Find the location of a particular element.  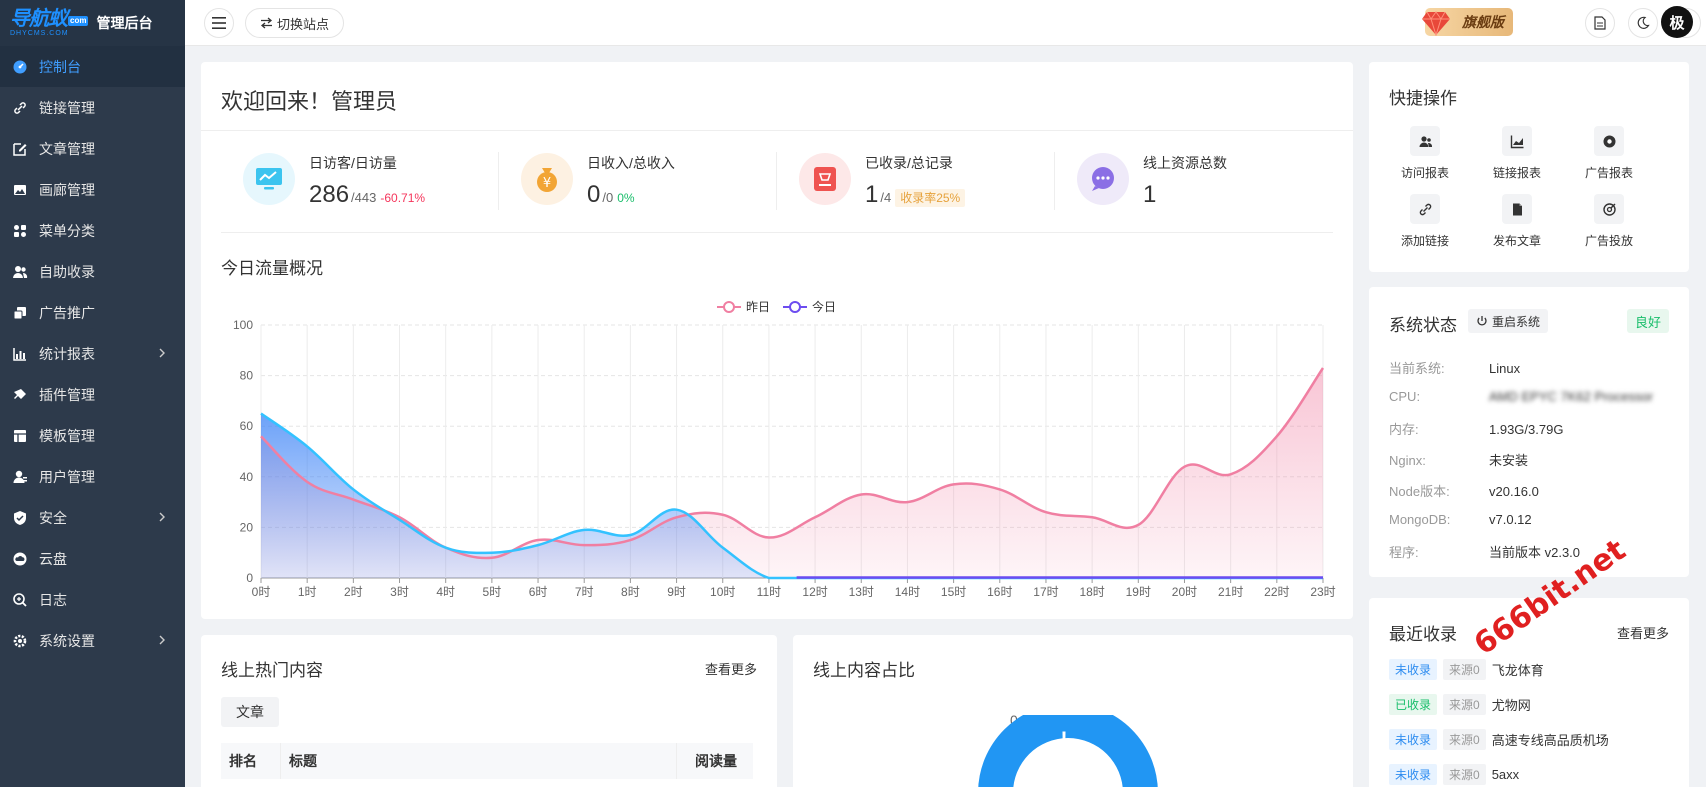

swap-icon is located at coordinates (266, 23).